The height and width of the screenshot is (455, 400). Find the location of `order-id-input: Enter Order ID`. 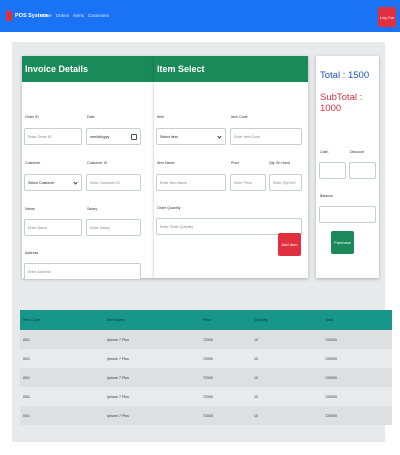

order-id-input: Enter Order ID is located at coordinates (53, 136).